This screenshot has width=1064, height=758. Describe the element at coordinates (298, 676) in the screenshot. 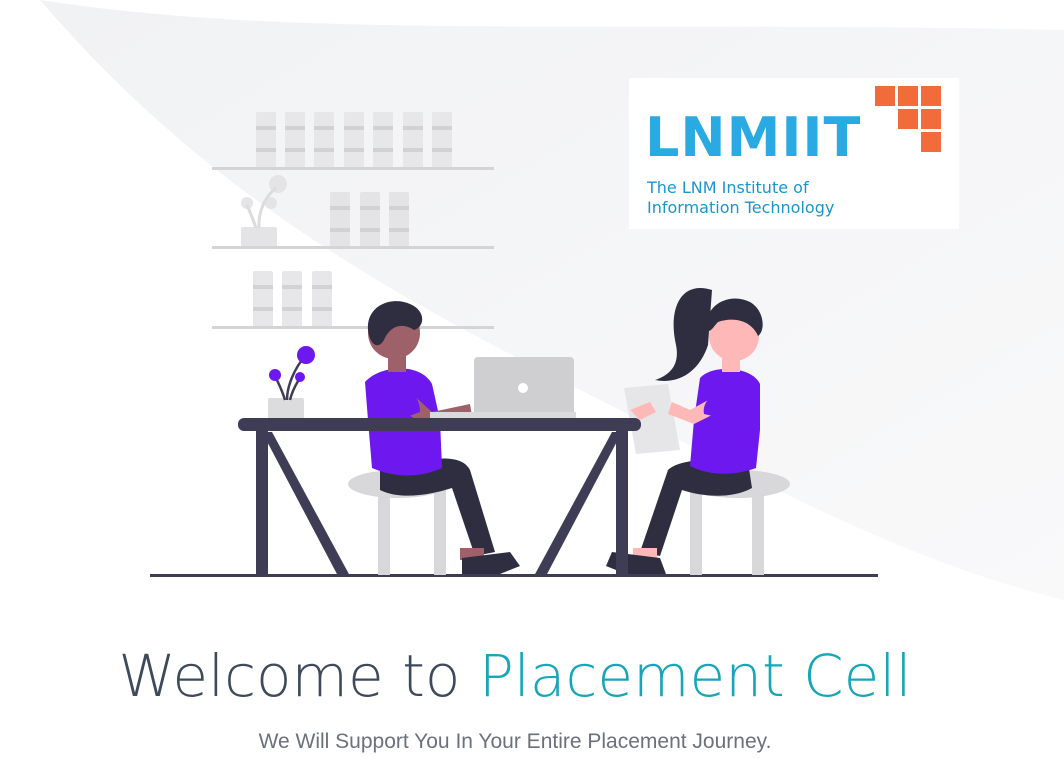

I see `page-title-prefix: Welcome to` at that location.